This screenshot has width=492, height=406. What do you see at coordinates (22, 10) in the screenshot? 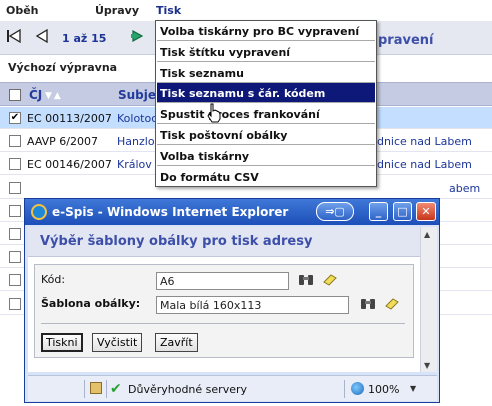
I see `menu-oveh: Oběh` at bounding box center [22, 10].